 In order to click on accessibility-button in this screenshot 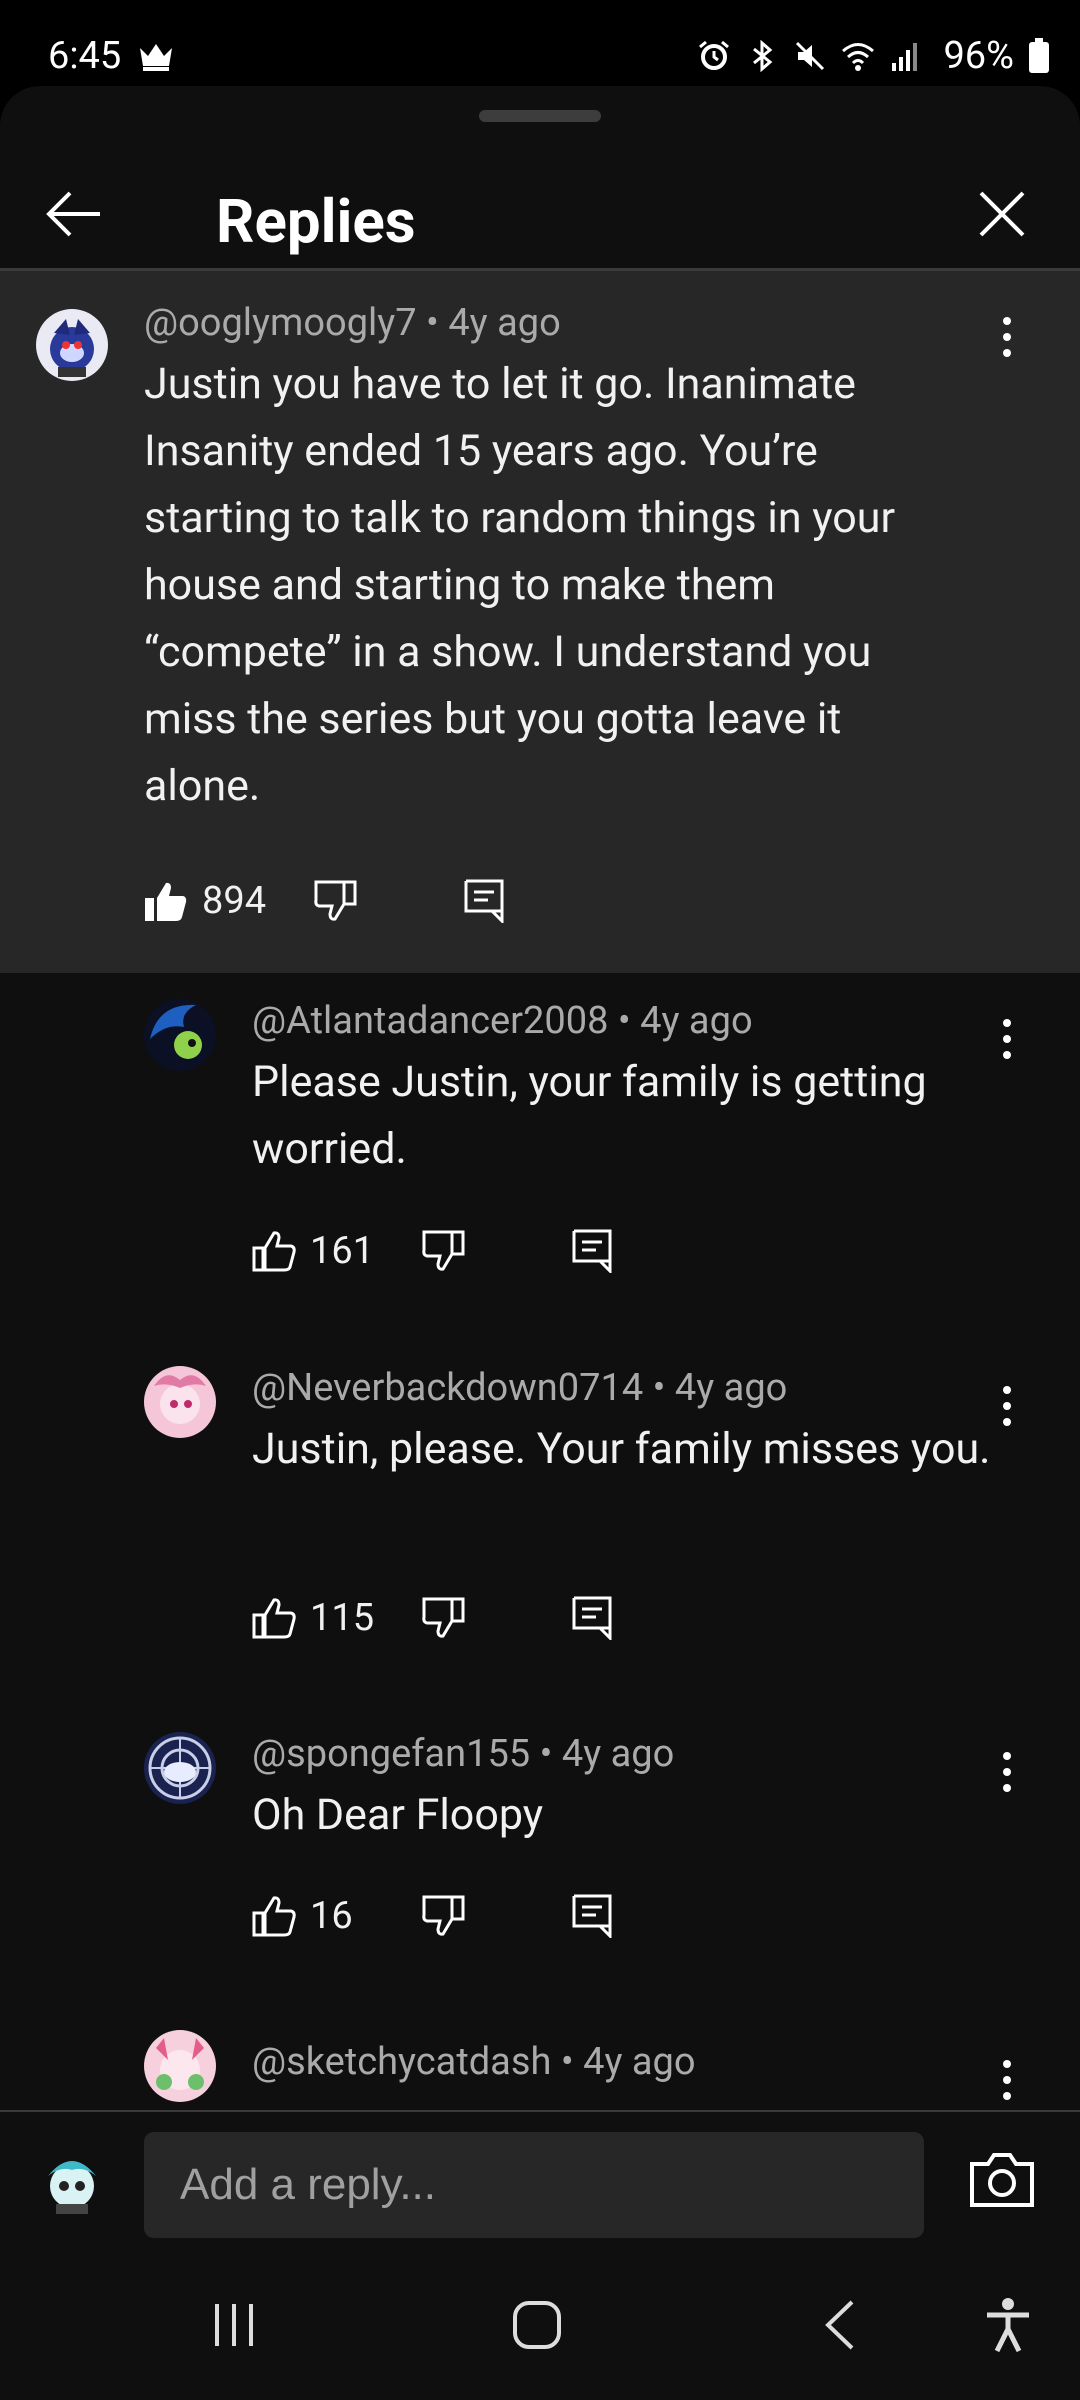, I will do `click(1008, 2325)`.